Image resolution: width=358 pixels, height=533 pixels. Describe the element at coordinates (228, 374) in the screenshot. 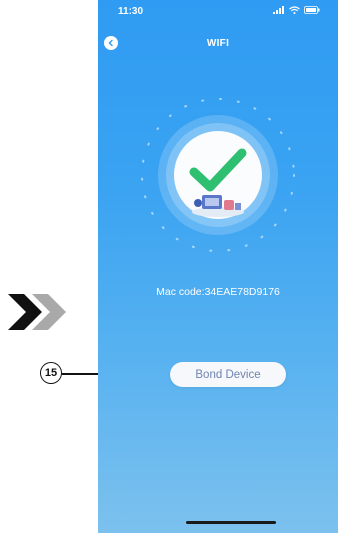

I see `bond-device-button: Bond Device` at that location.